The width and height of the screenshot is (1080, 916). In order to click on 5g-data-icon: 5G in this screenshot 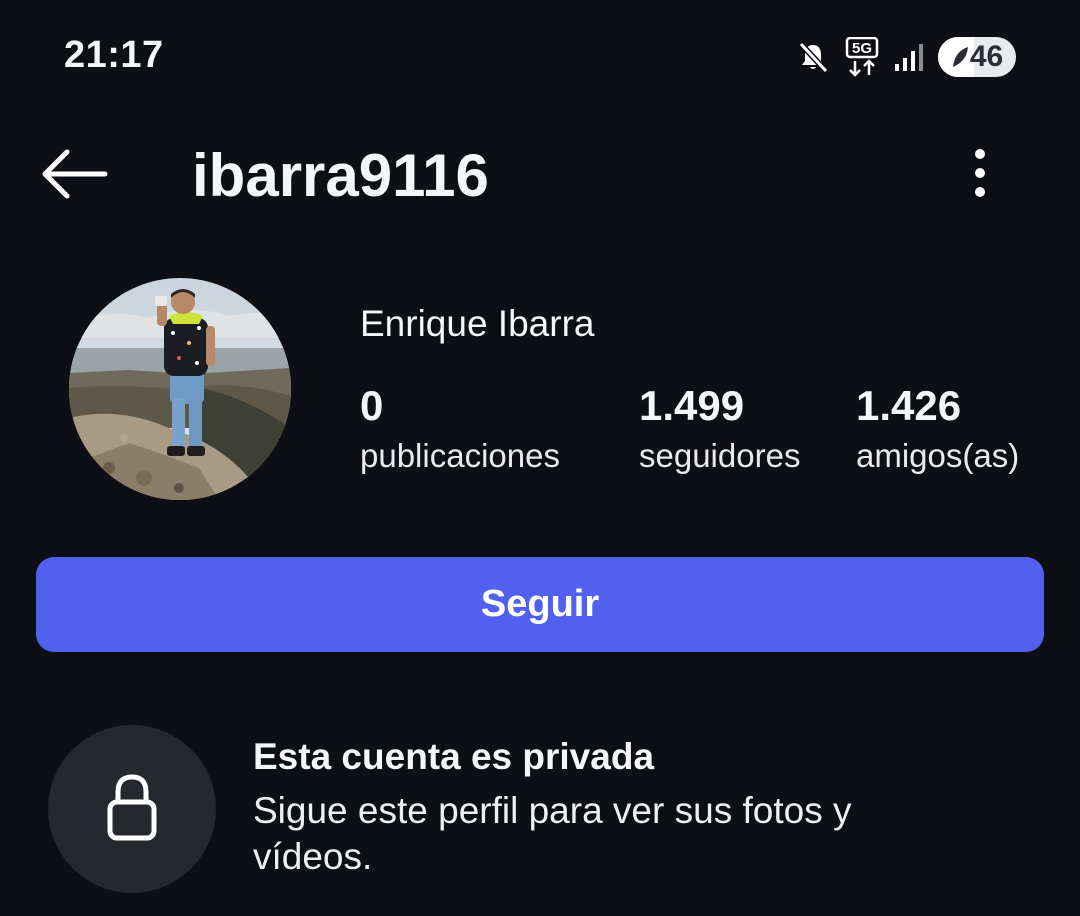, I will do `click(862, 57)`.